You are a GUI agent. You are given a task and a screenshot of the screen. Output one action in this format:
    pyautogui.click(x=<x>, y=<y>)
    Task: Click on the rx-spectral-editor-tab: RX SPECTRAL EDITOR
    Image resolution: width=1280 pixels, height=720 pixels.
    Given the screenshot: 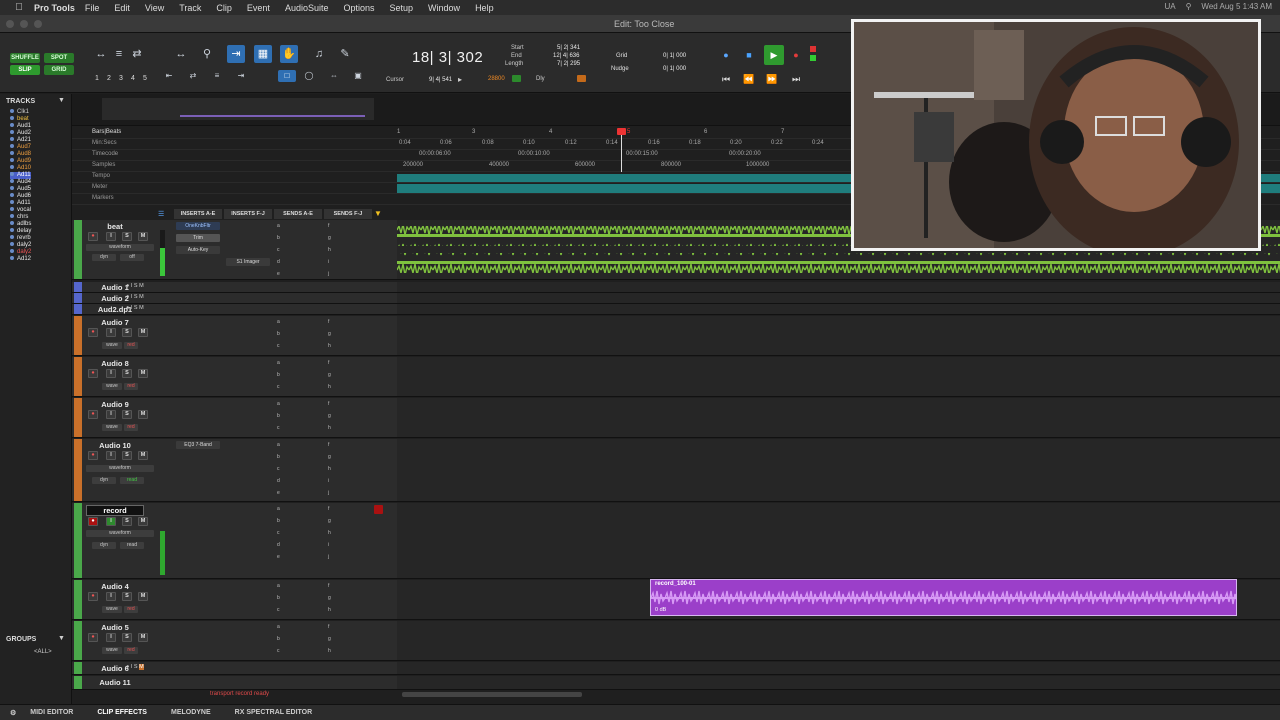 What is the action you would take?
    pyautogui.click(x=274, y=712)
    